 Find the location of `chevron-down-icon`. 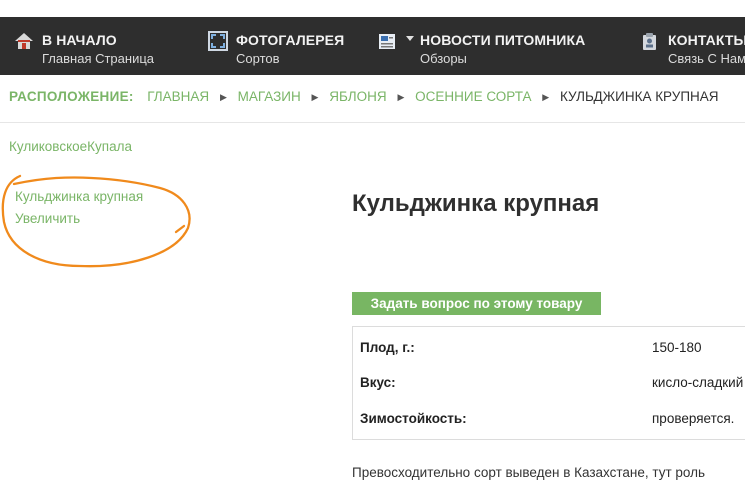

chevron-down-icon is located at coordinates (410, 38).